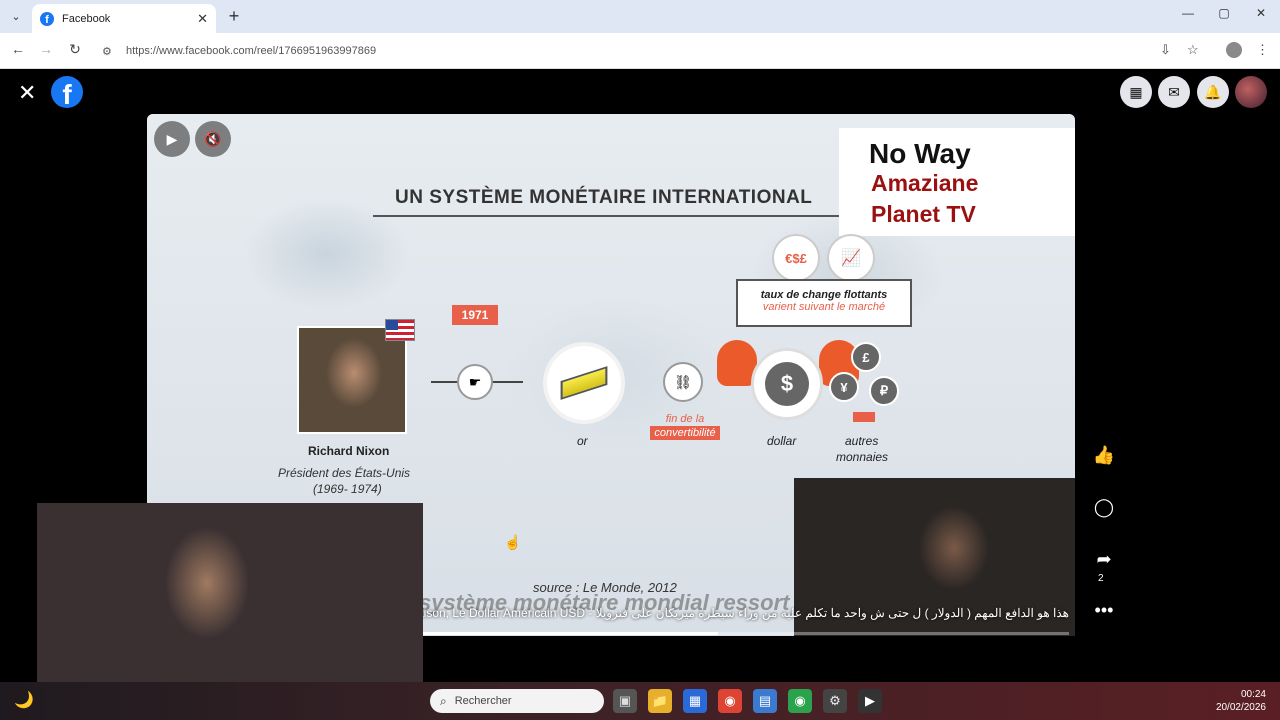  I want to click on share-count: 2, so click(1101, 578).